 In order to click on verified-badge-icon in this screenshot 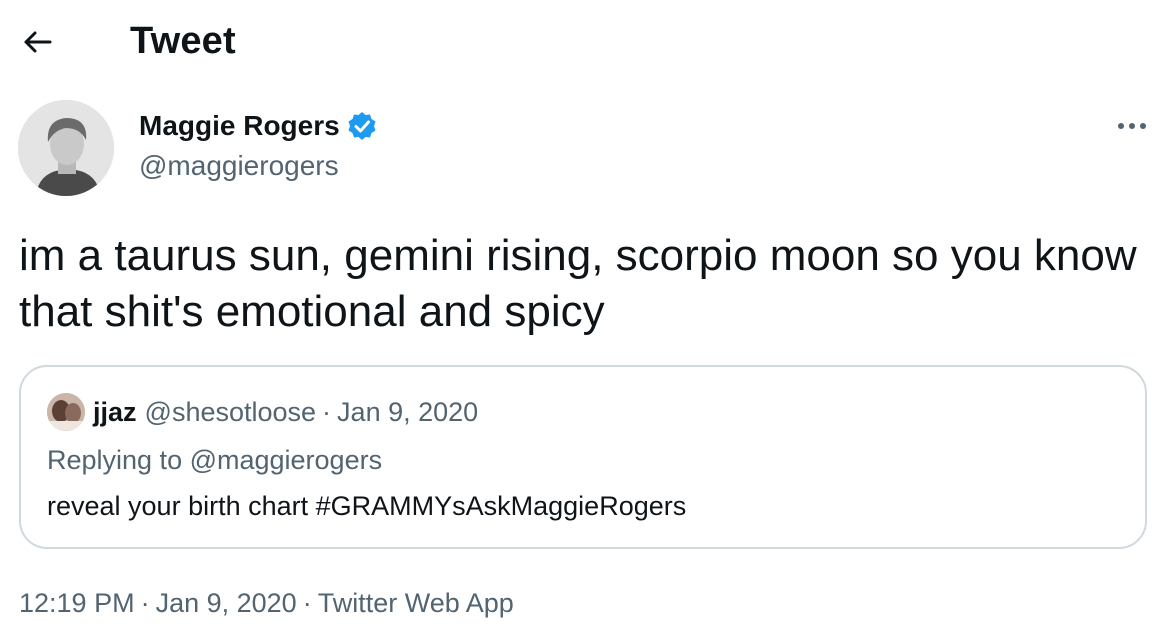, I will do `click(362, 126)`.